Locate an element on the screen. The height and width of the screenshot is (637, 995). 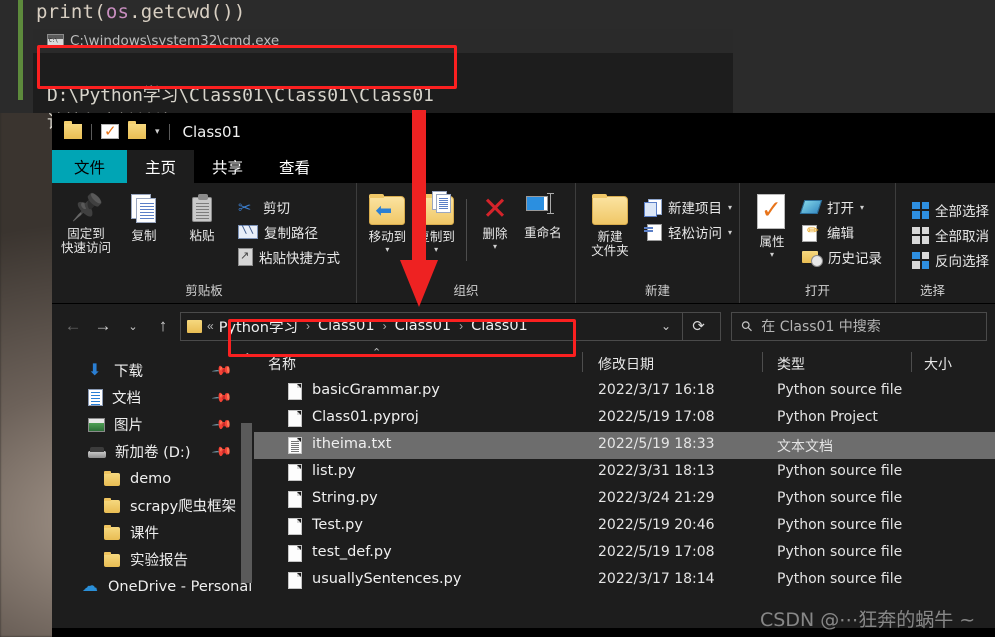
edit-button: 编辑 is located at coordinates (842, 232).